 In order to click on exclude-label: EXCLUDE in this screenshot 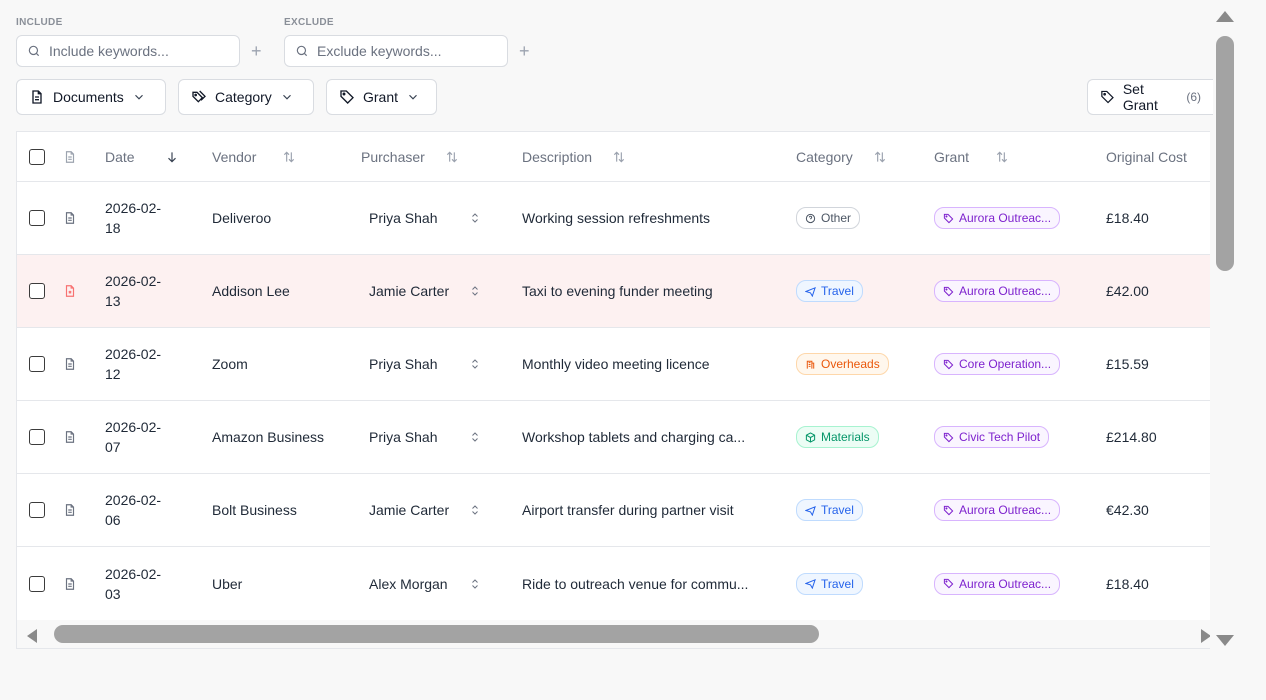, I will do `click(309, 22)`.